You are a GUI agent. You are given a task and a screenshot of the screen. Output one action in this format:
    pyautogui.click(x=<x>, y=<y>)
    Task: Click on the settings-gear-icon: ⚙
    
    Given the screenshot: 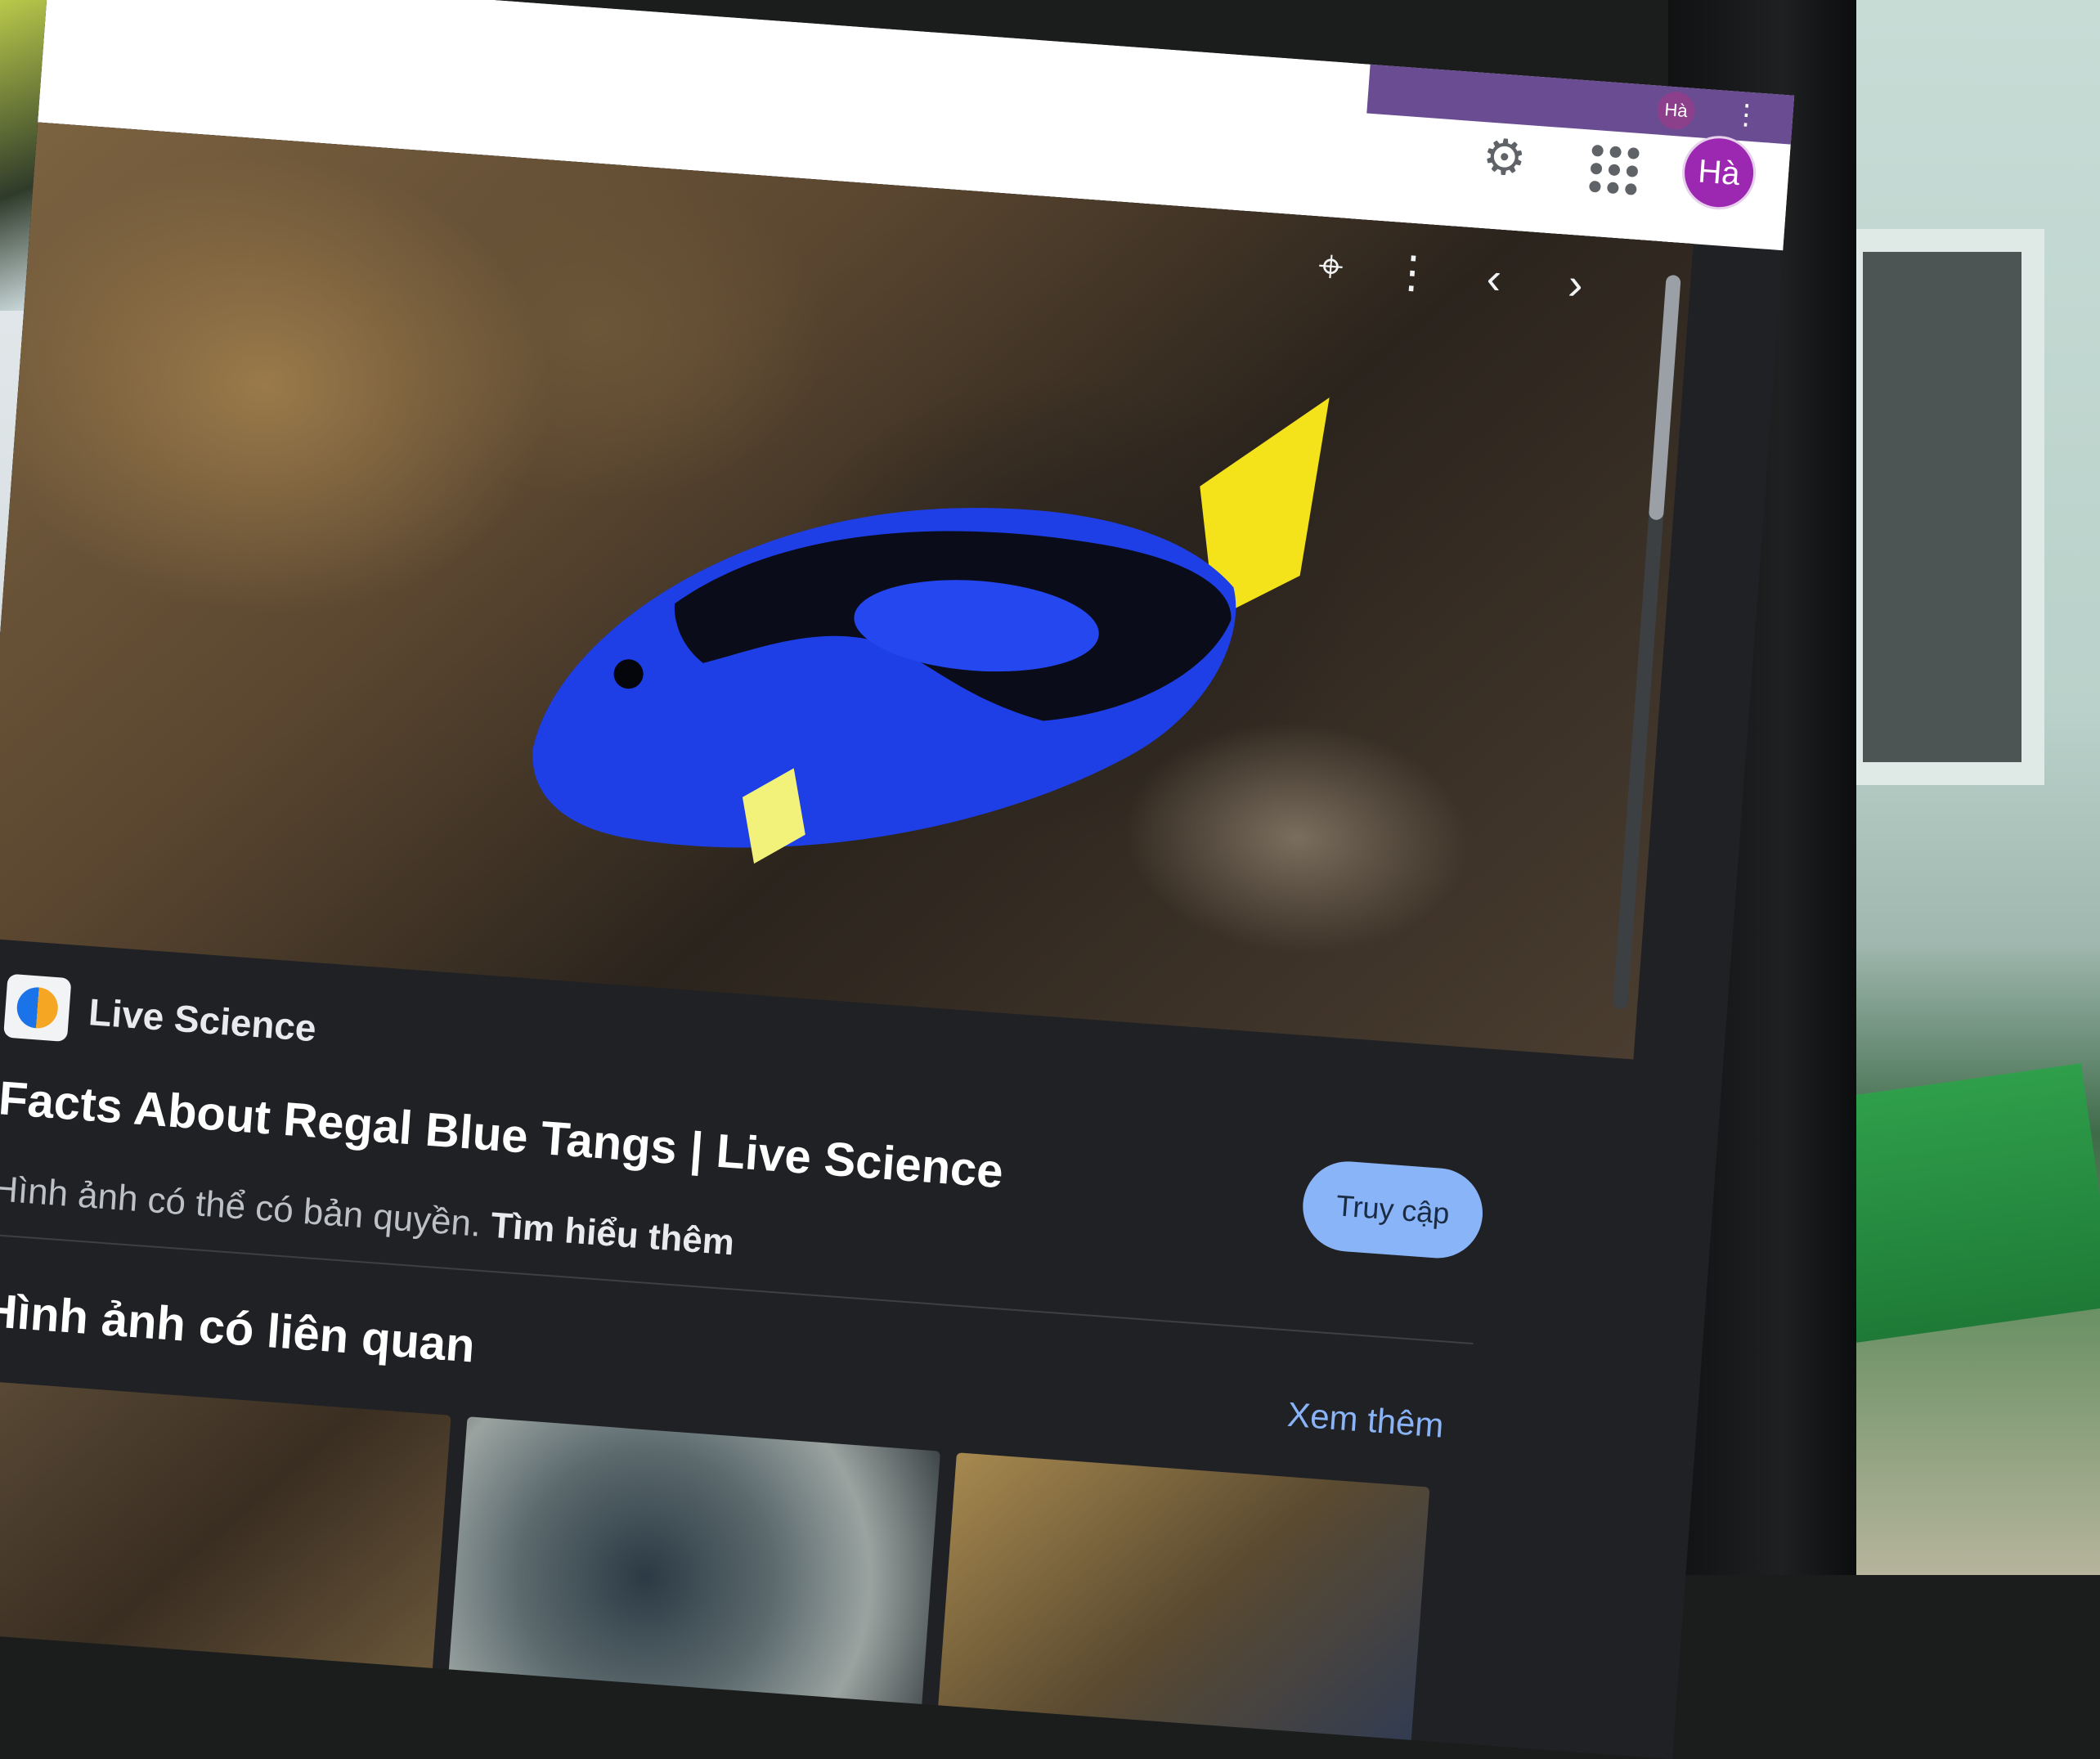 What is the action you would take?
    pyautogui.click(x=1504, y=157)
    